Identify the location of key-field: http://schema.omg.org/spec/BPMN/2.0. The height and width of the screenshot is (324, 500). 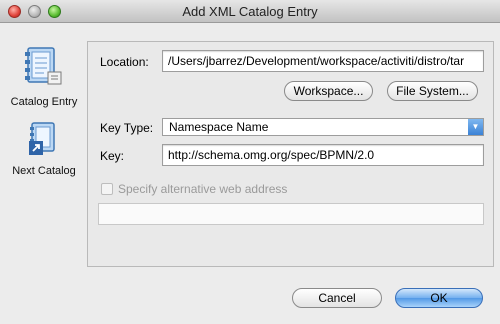
(323, 155).